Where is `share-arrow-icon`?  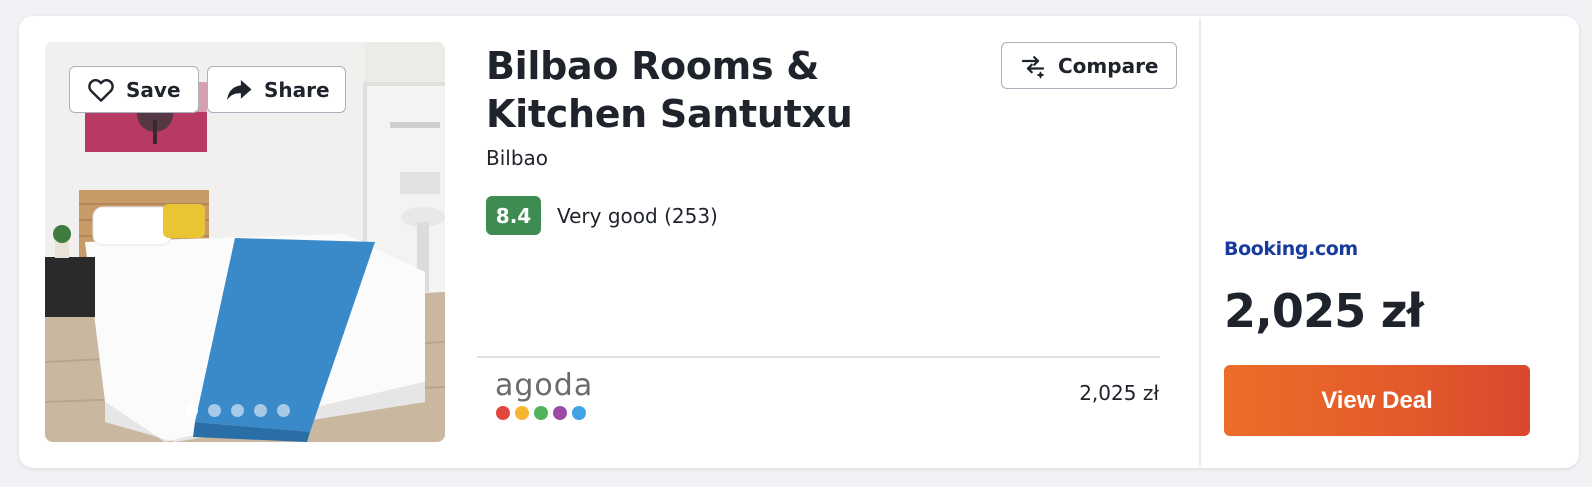
share-arrow-icon is located at coordinates (239, 90).